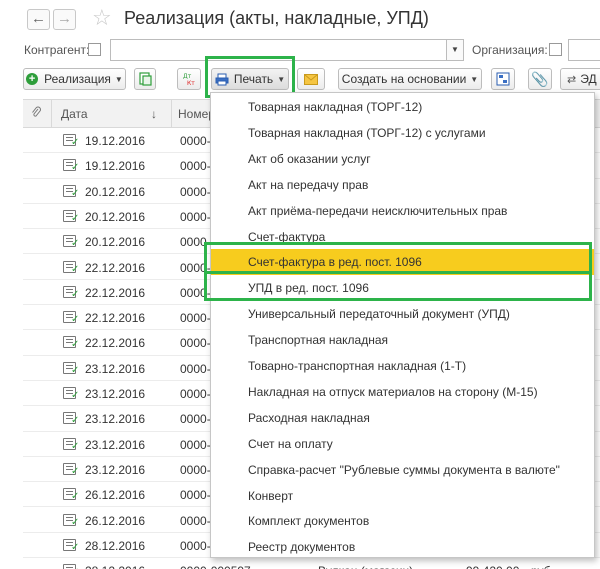  Describe the element at coordinates (402, 237) in the screenshot. I see `print-menu-item: Счет-фактура` at that location.